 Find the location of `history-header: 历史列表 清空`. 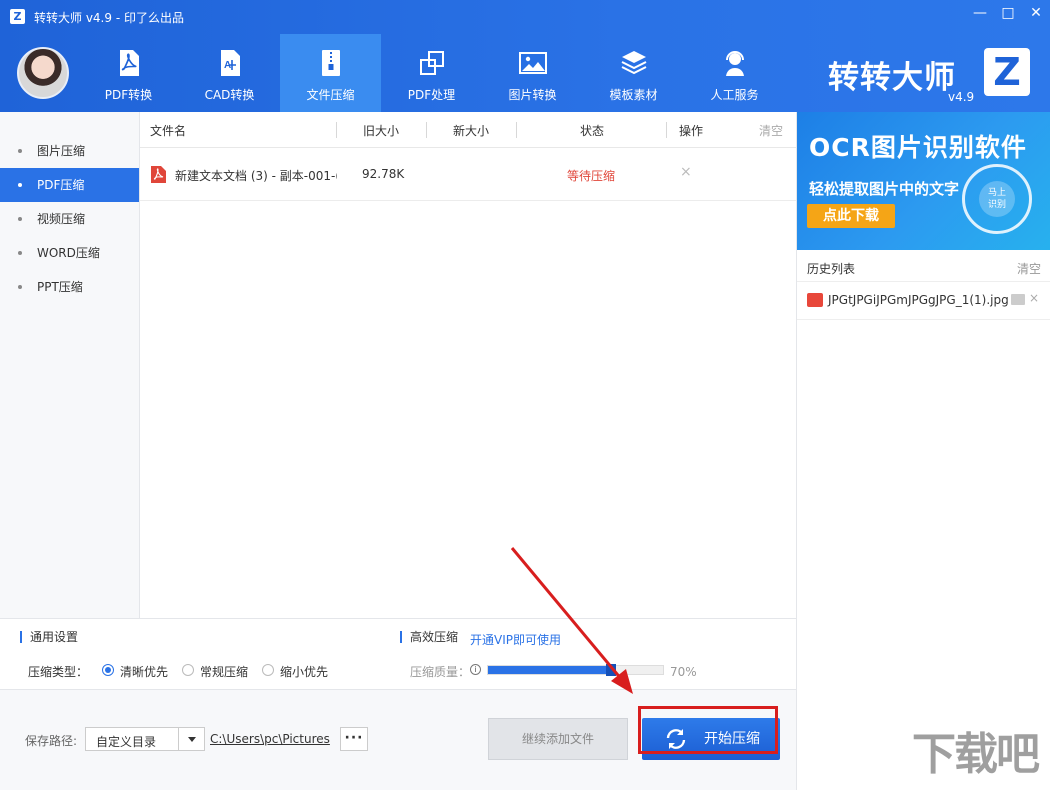

history-header: 历史列表 清空 is located at coordinates (923, 266).